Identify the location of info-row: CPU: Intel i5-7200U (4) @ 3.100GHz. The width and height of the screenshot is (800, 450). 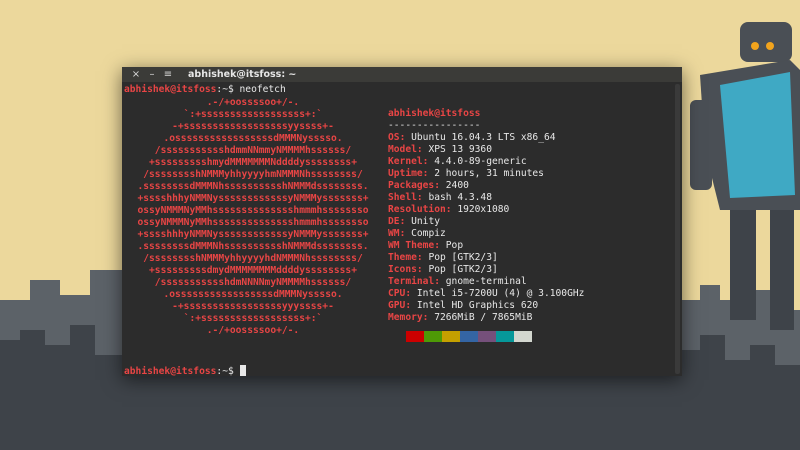
(486, 293).